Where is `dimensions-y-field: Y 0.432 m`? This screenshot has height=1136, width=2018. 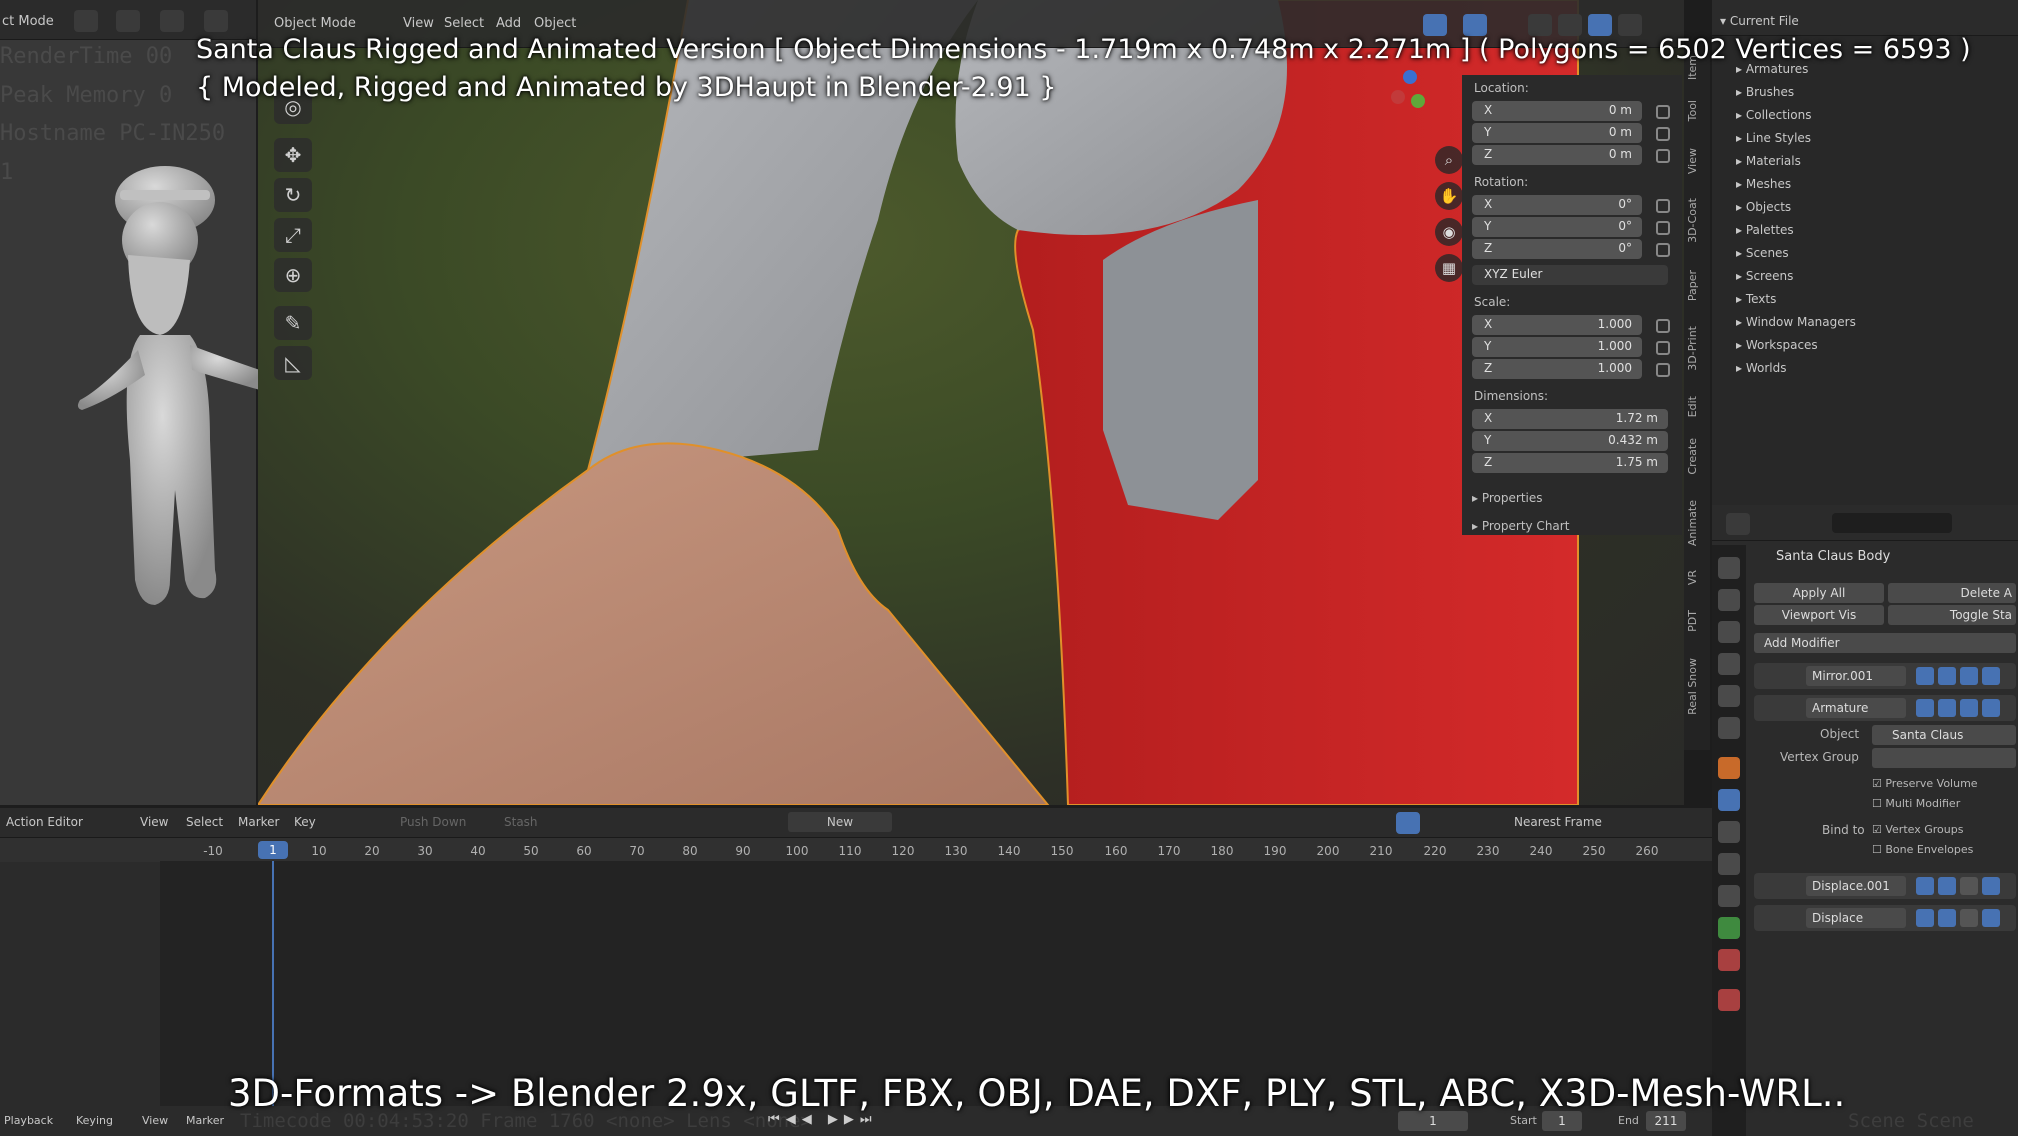
dimensions-y-field: Y 0.432 m is located at coordinates (1570, 441).